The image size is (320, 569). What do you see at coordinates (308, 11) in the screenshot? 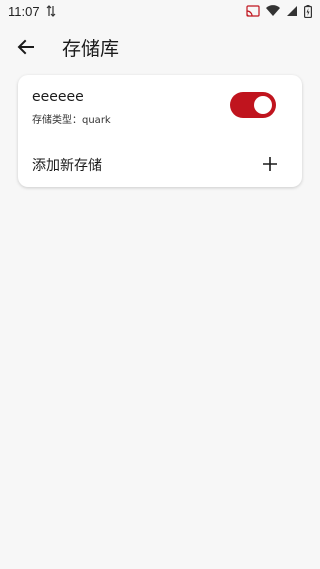
I see `battery-icon` at bounding box center [308, 11].